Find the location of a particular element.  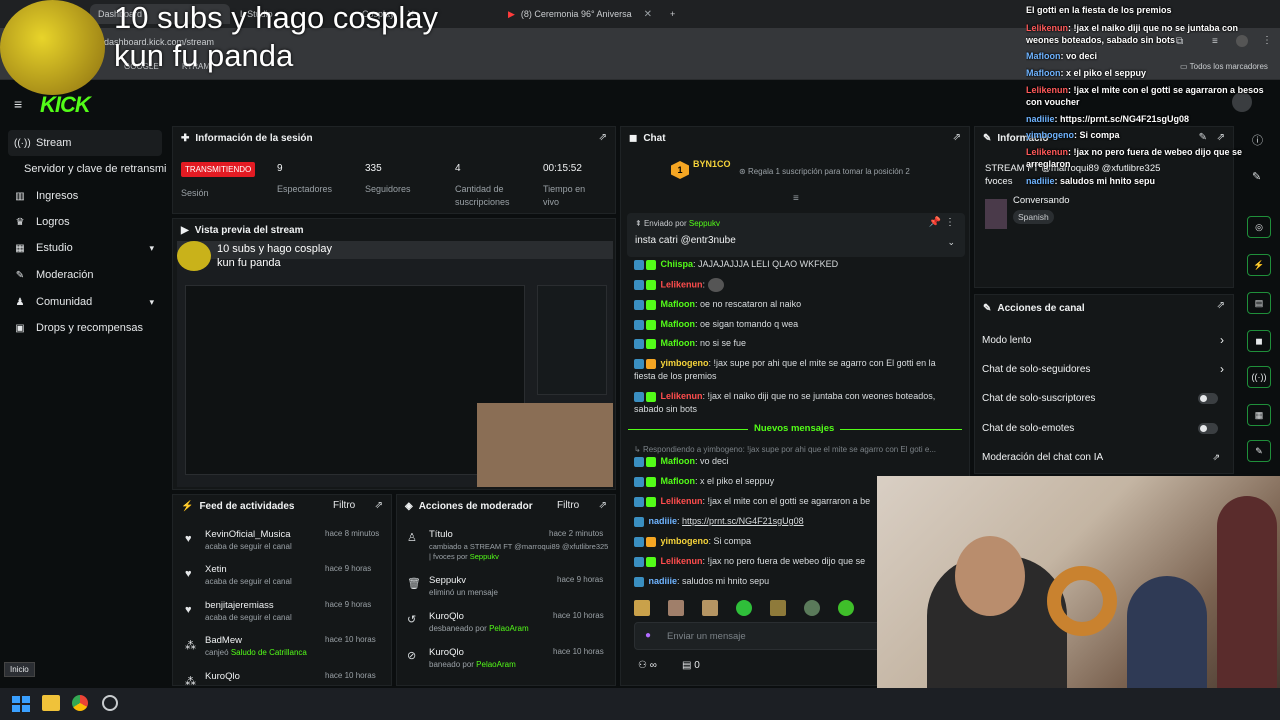

live-time-label: Tiempo en vivo is located at coordinates (564, 195).